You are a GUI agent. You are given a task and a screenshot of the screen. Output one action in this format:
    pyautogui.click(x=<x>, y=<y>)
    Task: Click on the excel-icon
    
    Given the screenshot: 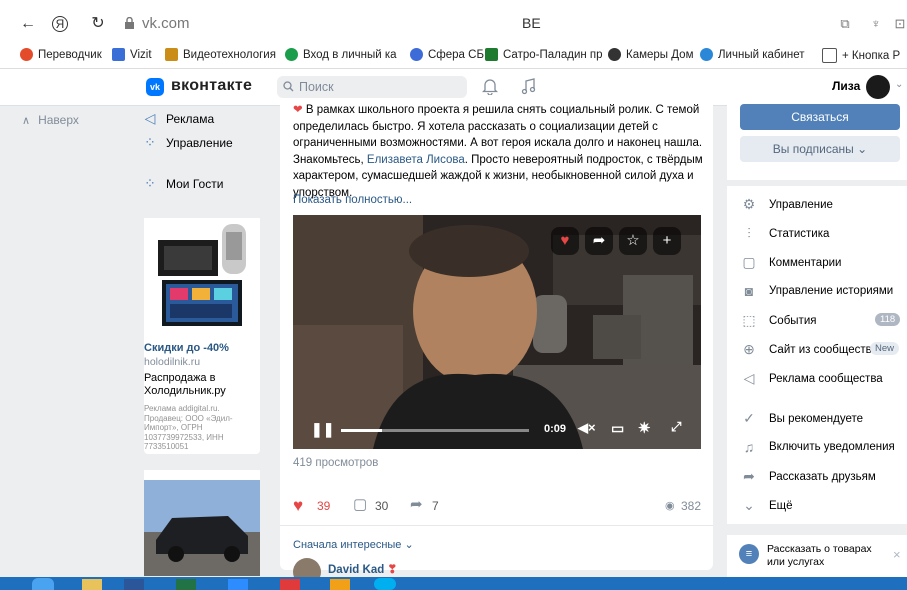 What is the action you would take?
    pyautogui.click(x=186, y=584)
    